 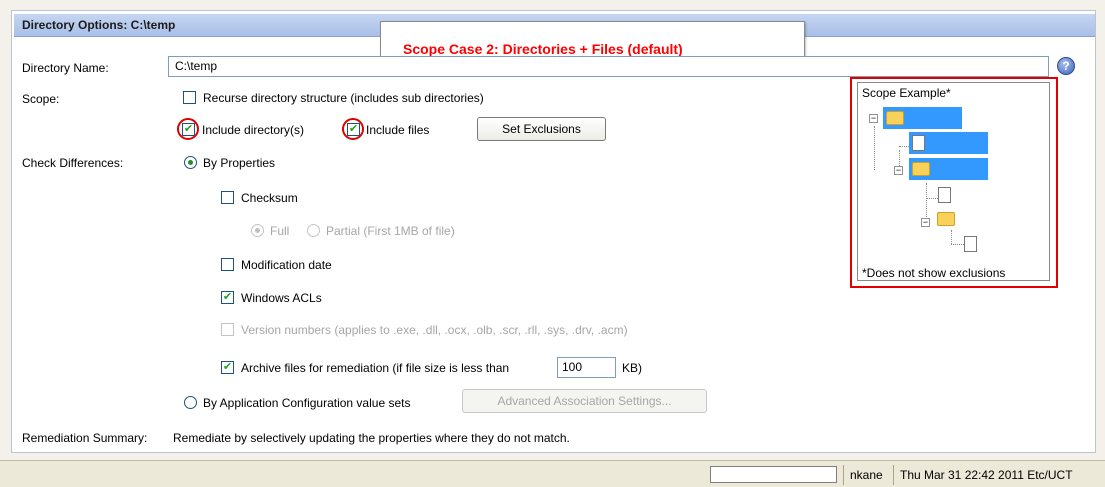 I want to click on include-dirs-checkbox: ✔, so click(x=188, y=129).